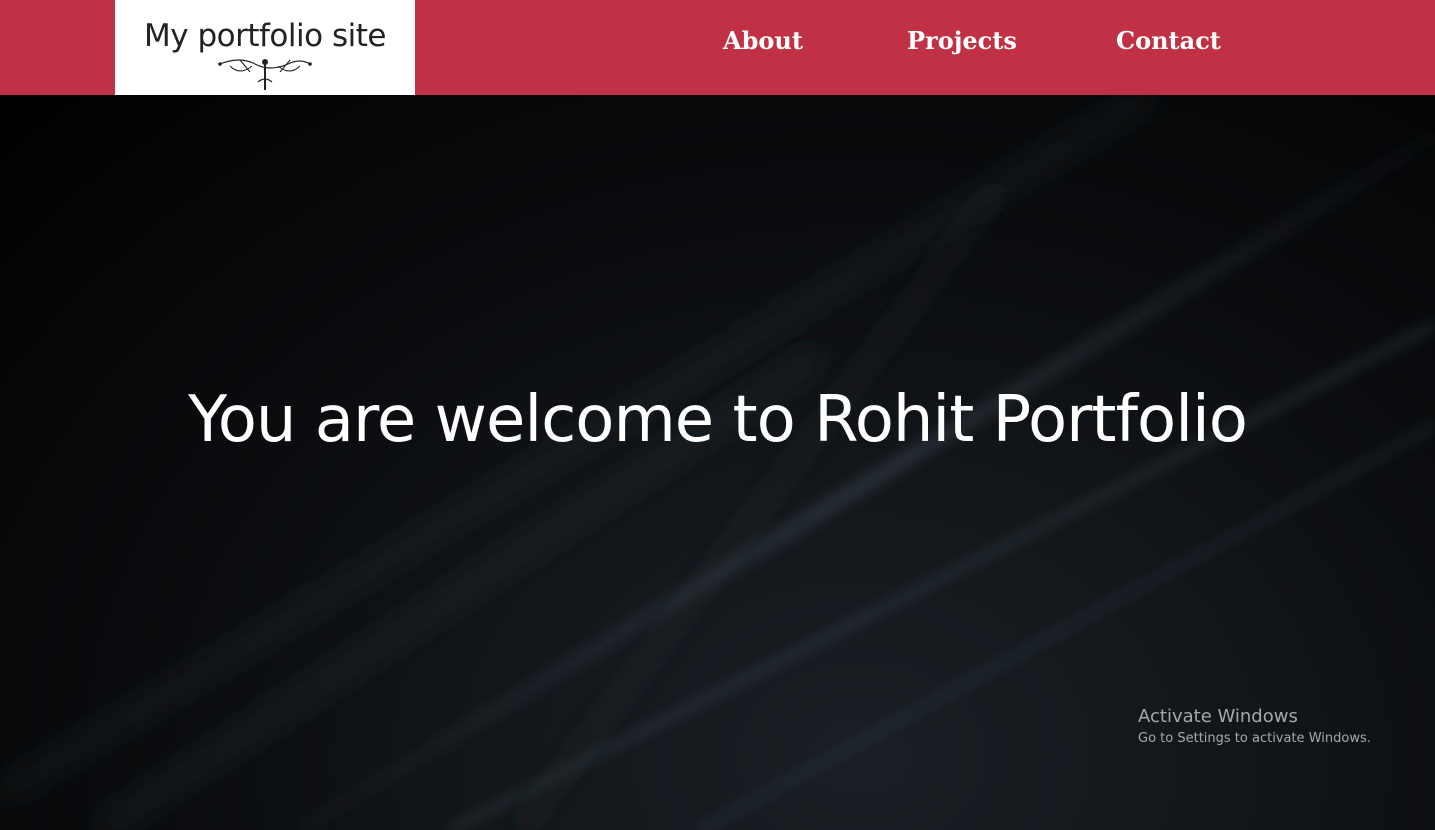 The height and width of the screenshot is (830, 1435). Describe the element at coordinates (1218, 716) in the screenshot. I see `watermark-title: Activate Windows` at that location.